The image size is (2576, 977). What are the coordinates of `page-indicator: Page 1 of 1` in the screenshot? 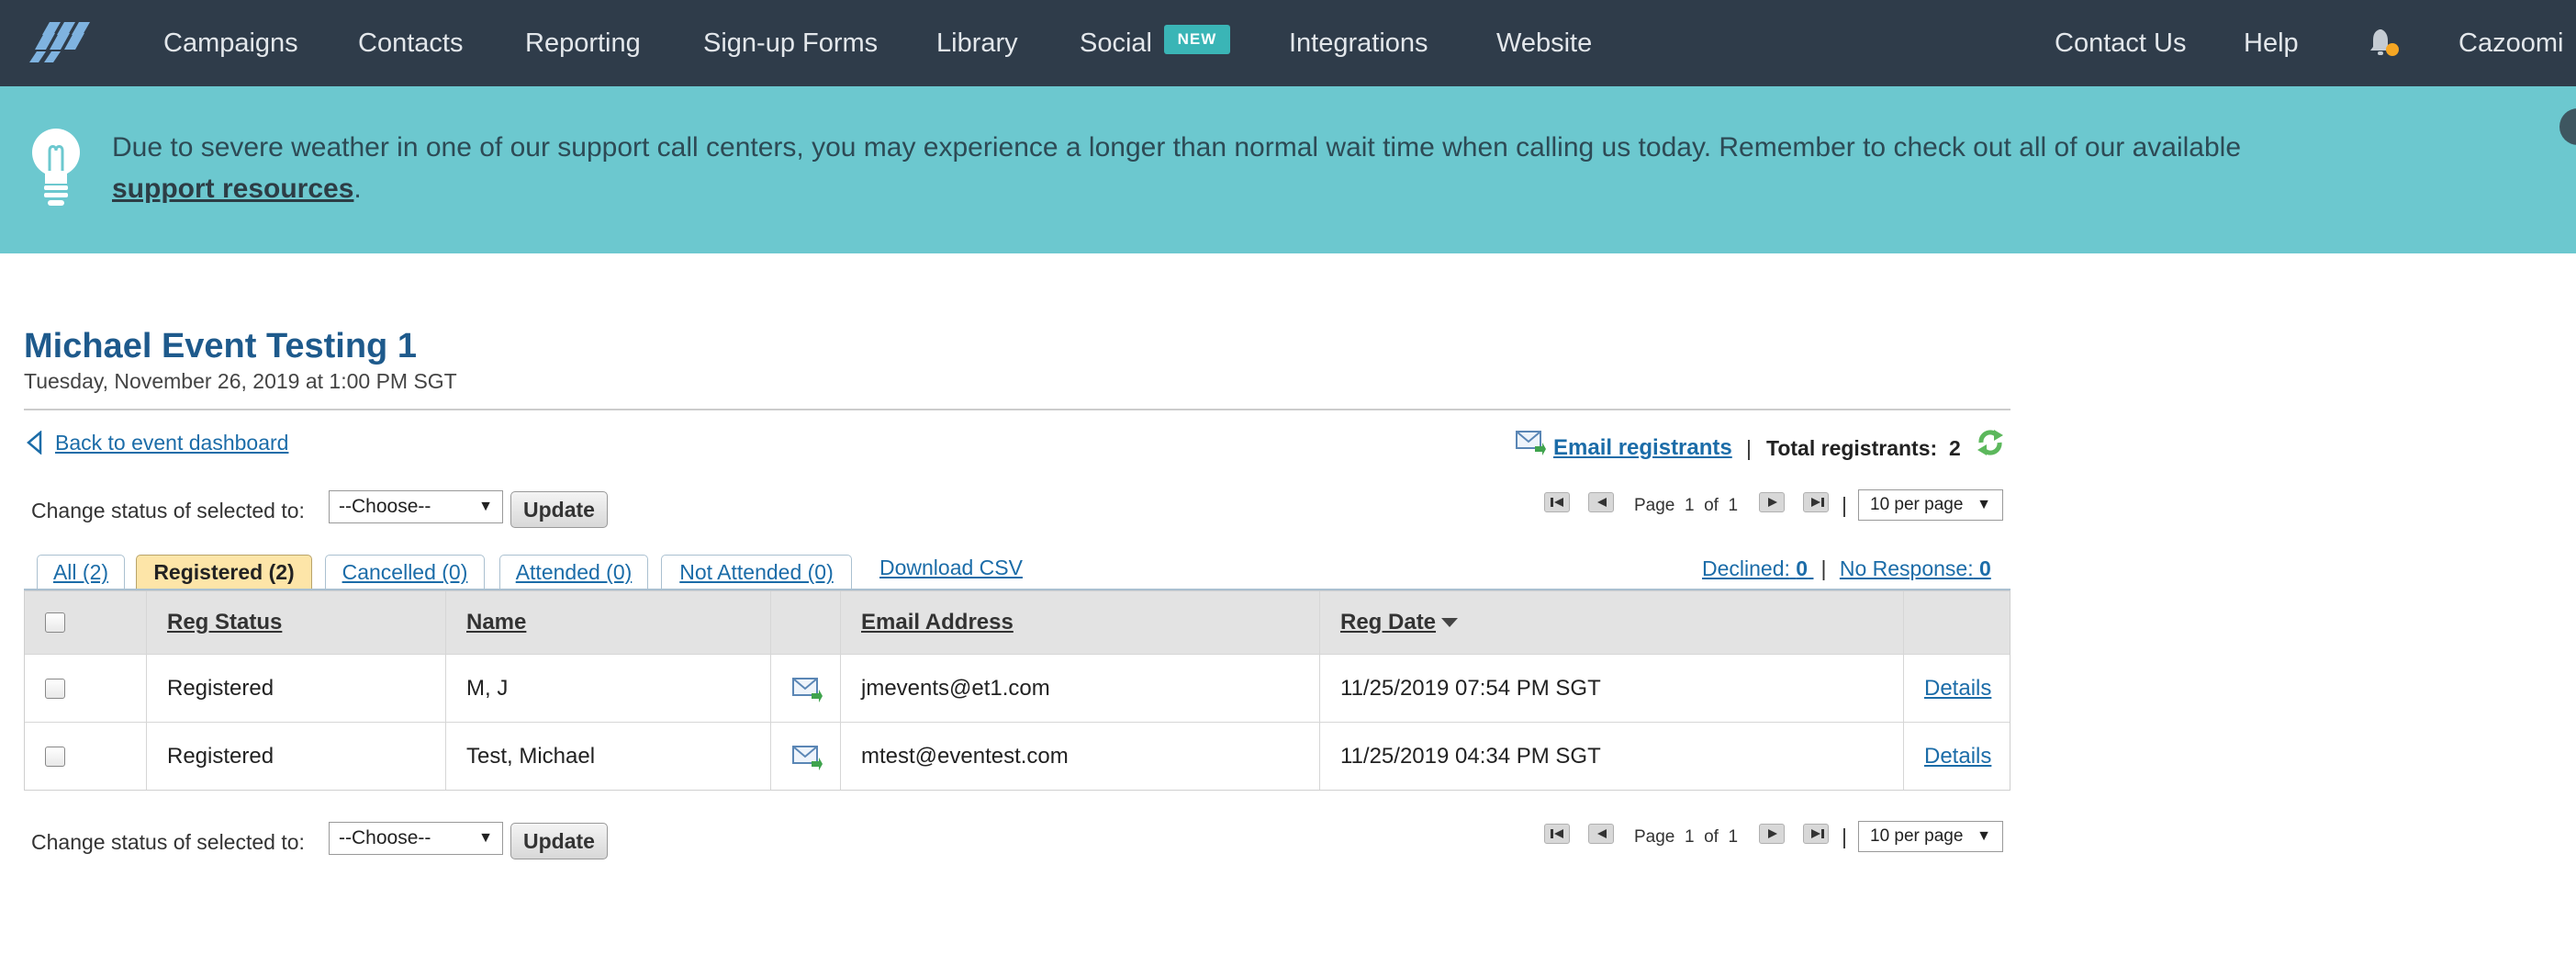 It's located at (1686, 505).